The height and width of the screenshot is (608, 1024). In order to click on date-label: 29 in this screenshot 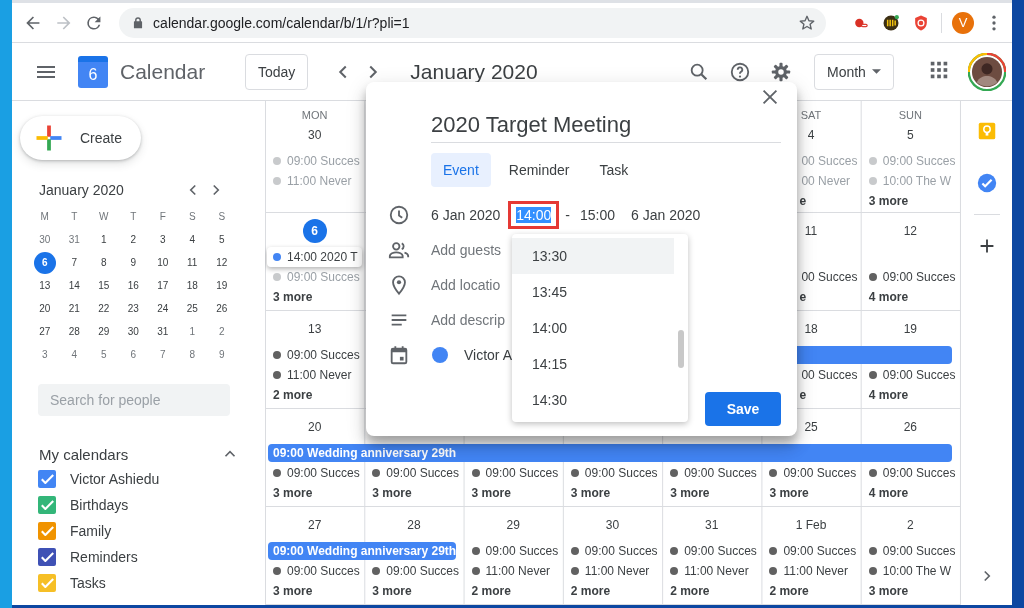, I will do `click(513, 525)`.